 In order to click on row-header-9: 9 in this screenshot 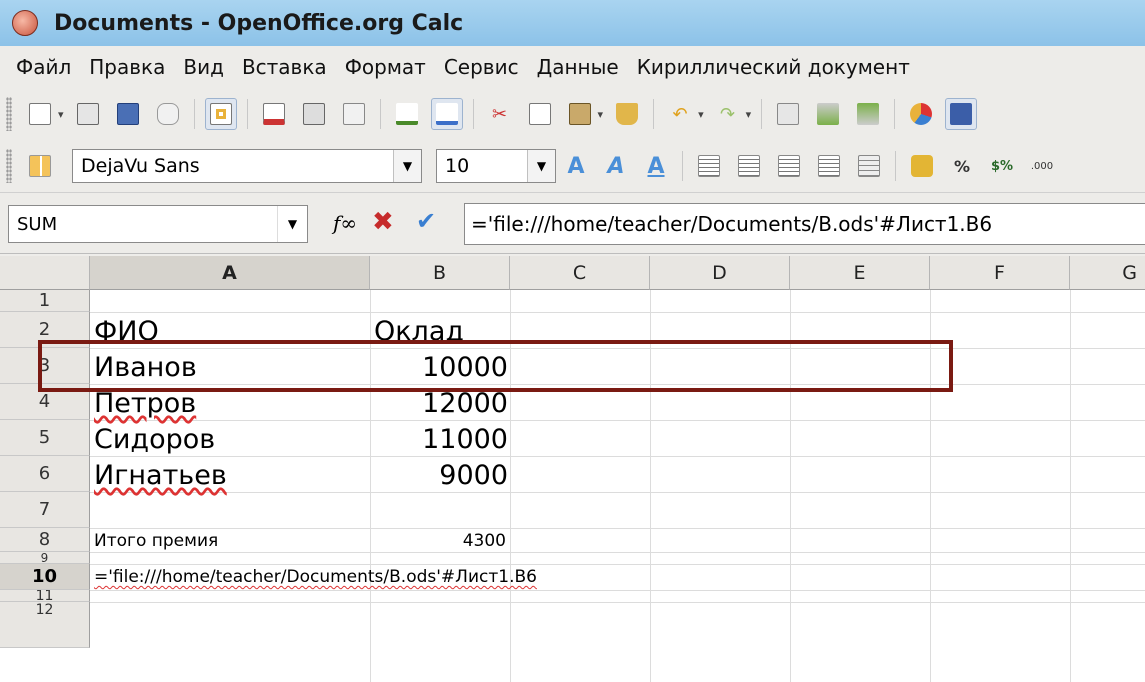, I will do `click(45, 558)`.